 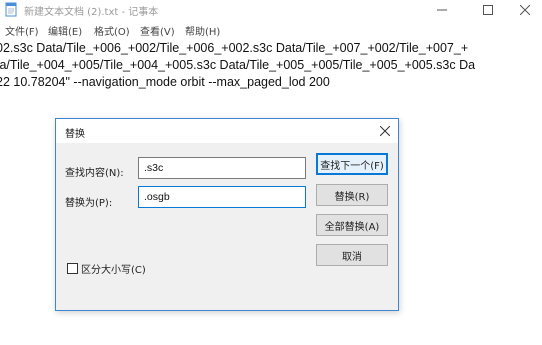 I want to click on minimize-icon, so click(x=442, y=10).